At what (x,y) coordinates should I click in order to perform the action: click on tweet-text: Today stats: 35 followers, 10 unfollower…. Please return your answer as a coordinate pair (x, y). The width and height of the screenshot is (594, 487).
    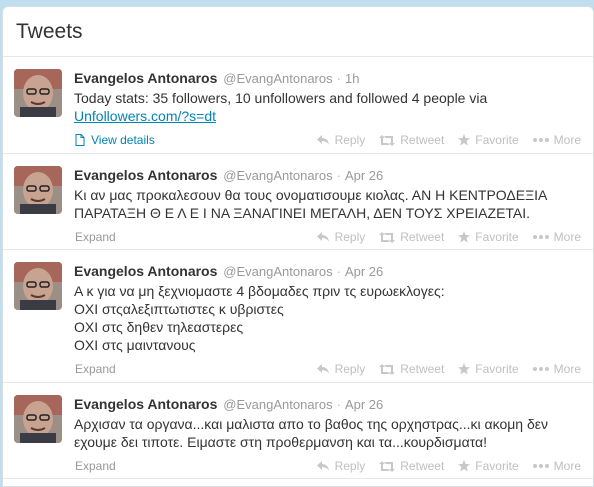
    Looking at the image, I should click on (281, 107).